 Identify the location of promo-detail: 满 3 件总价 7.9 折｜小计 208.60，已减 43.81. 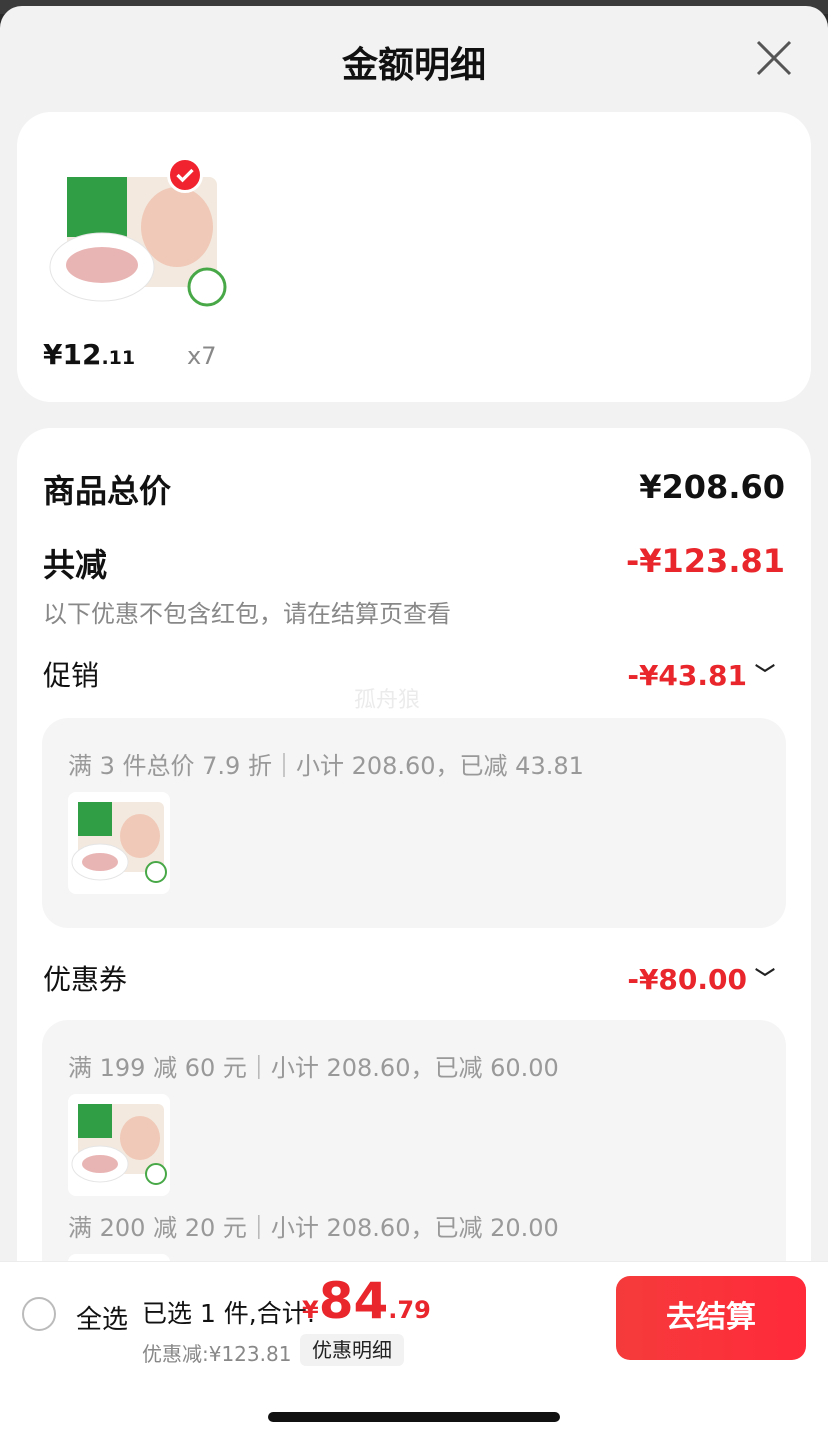
(326, 766).